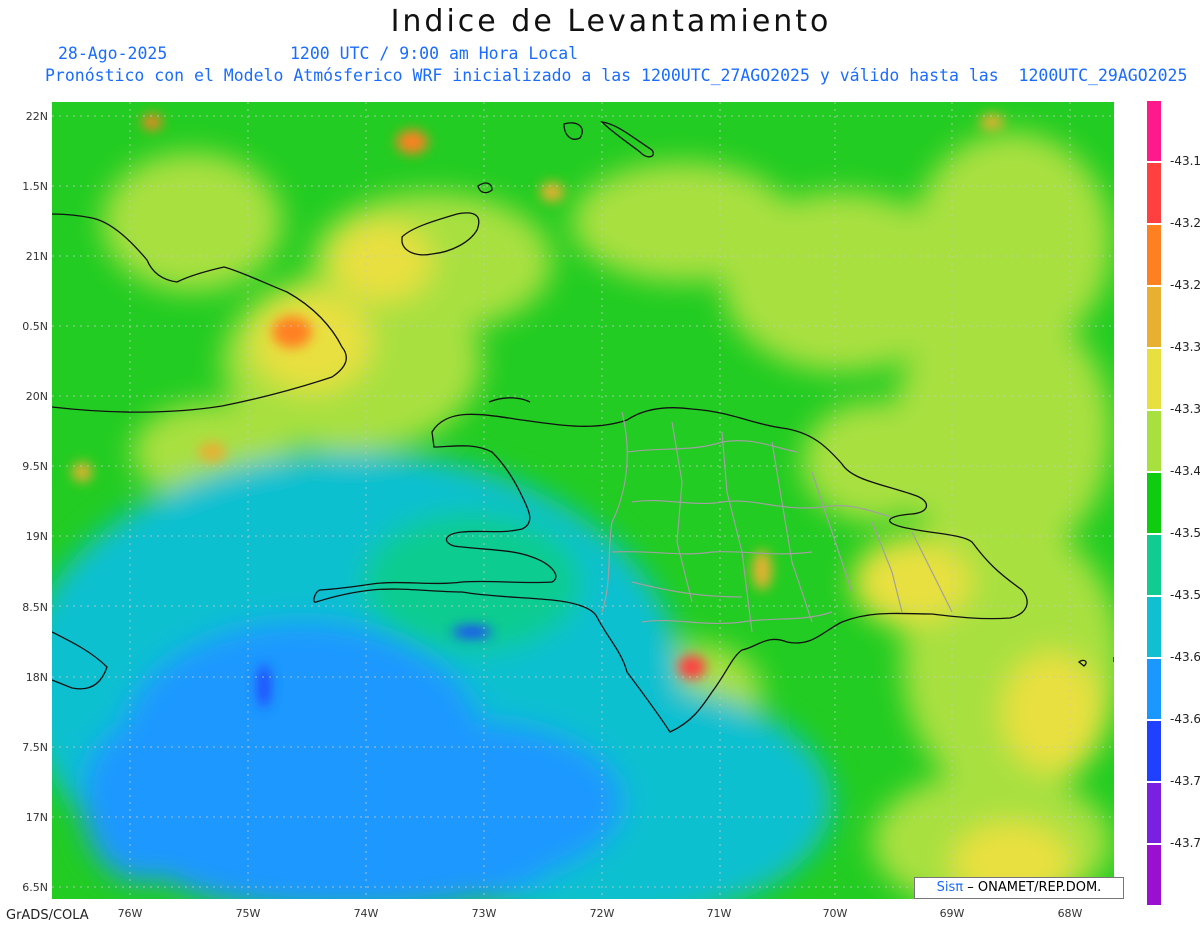 This screenshot has width=1200, height=927. I want to click on legend-label: -43.1, so click(1185, 161).